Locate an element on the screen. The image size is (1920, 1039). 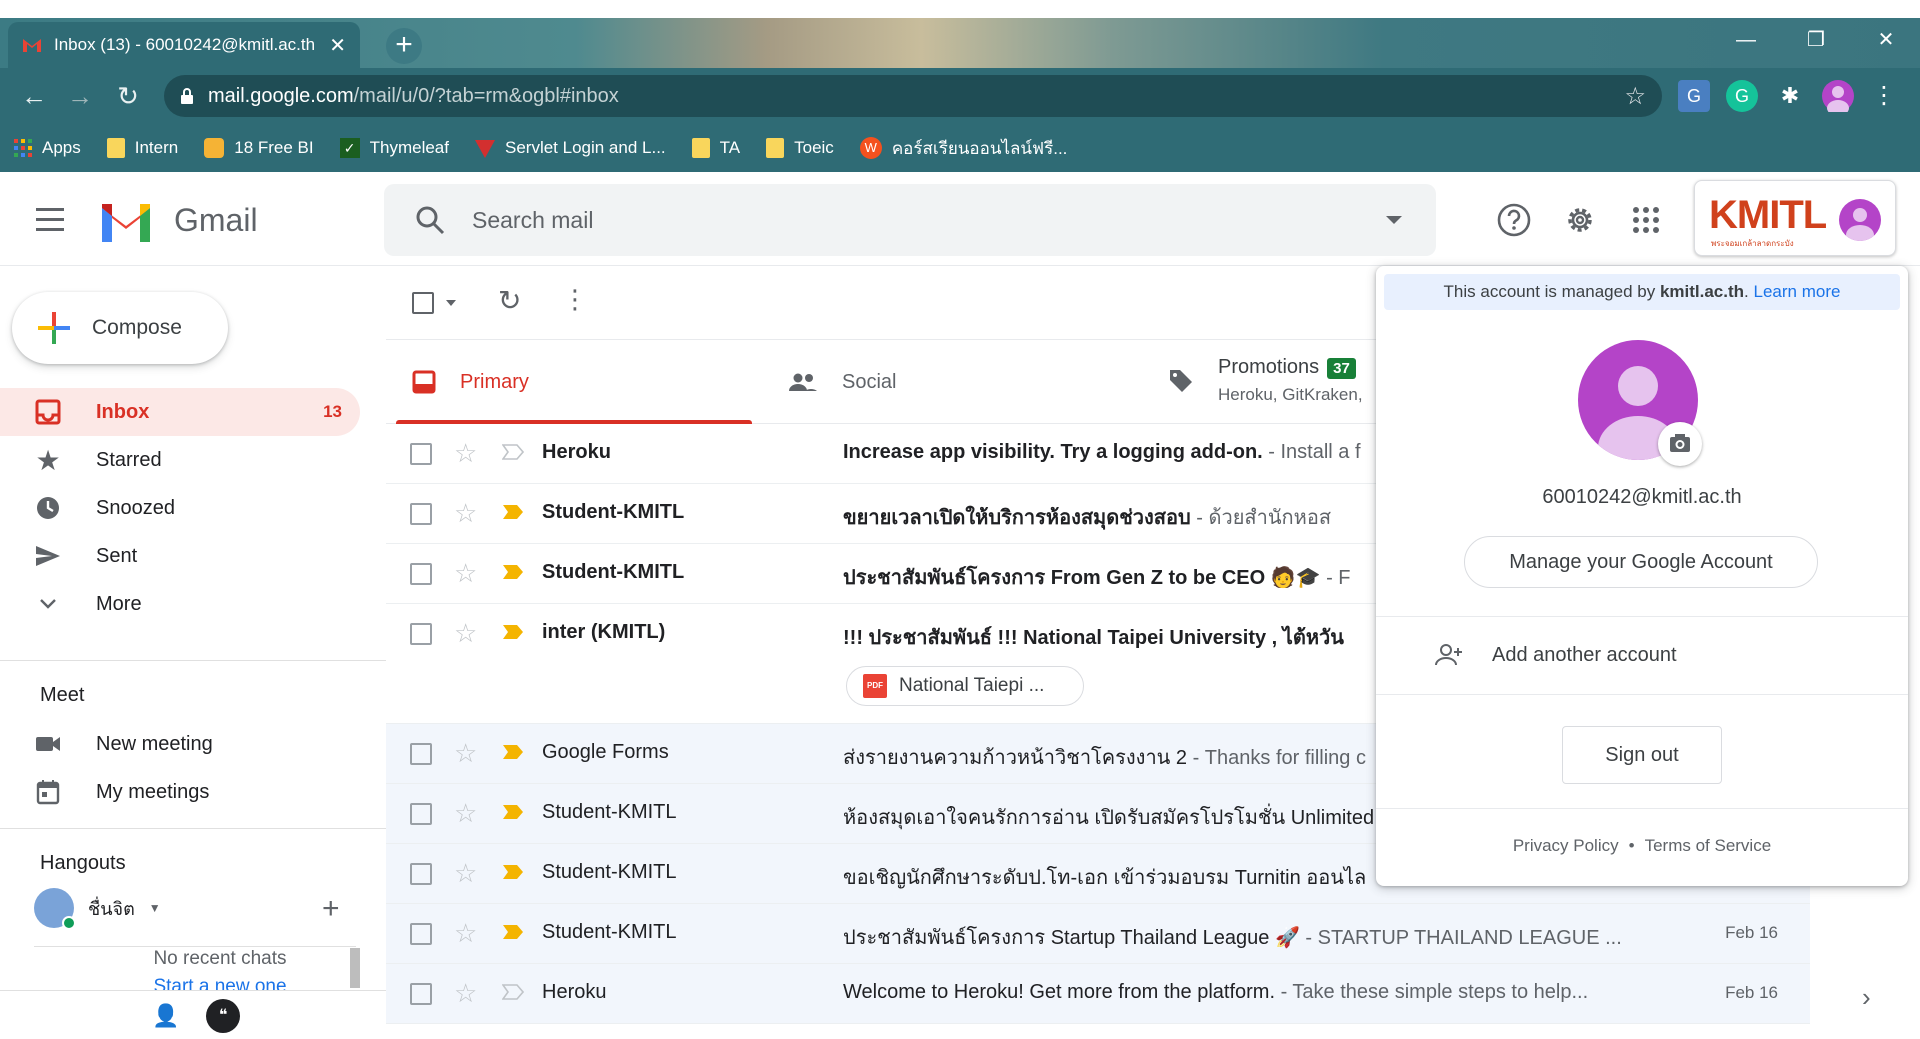
forward-arrow-icon: → is located at coordinates (80, 96).